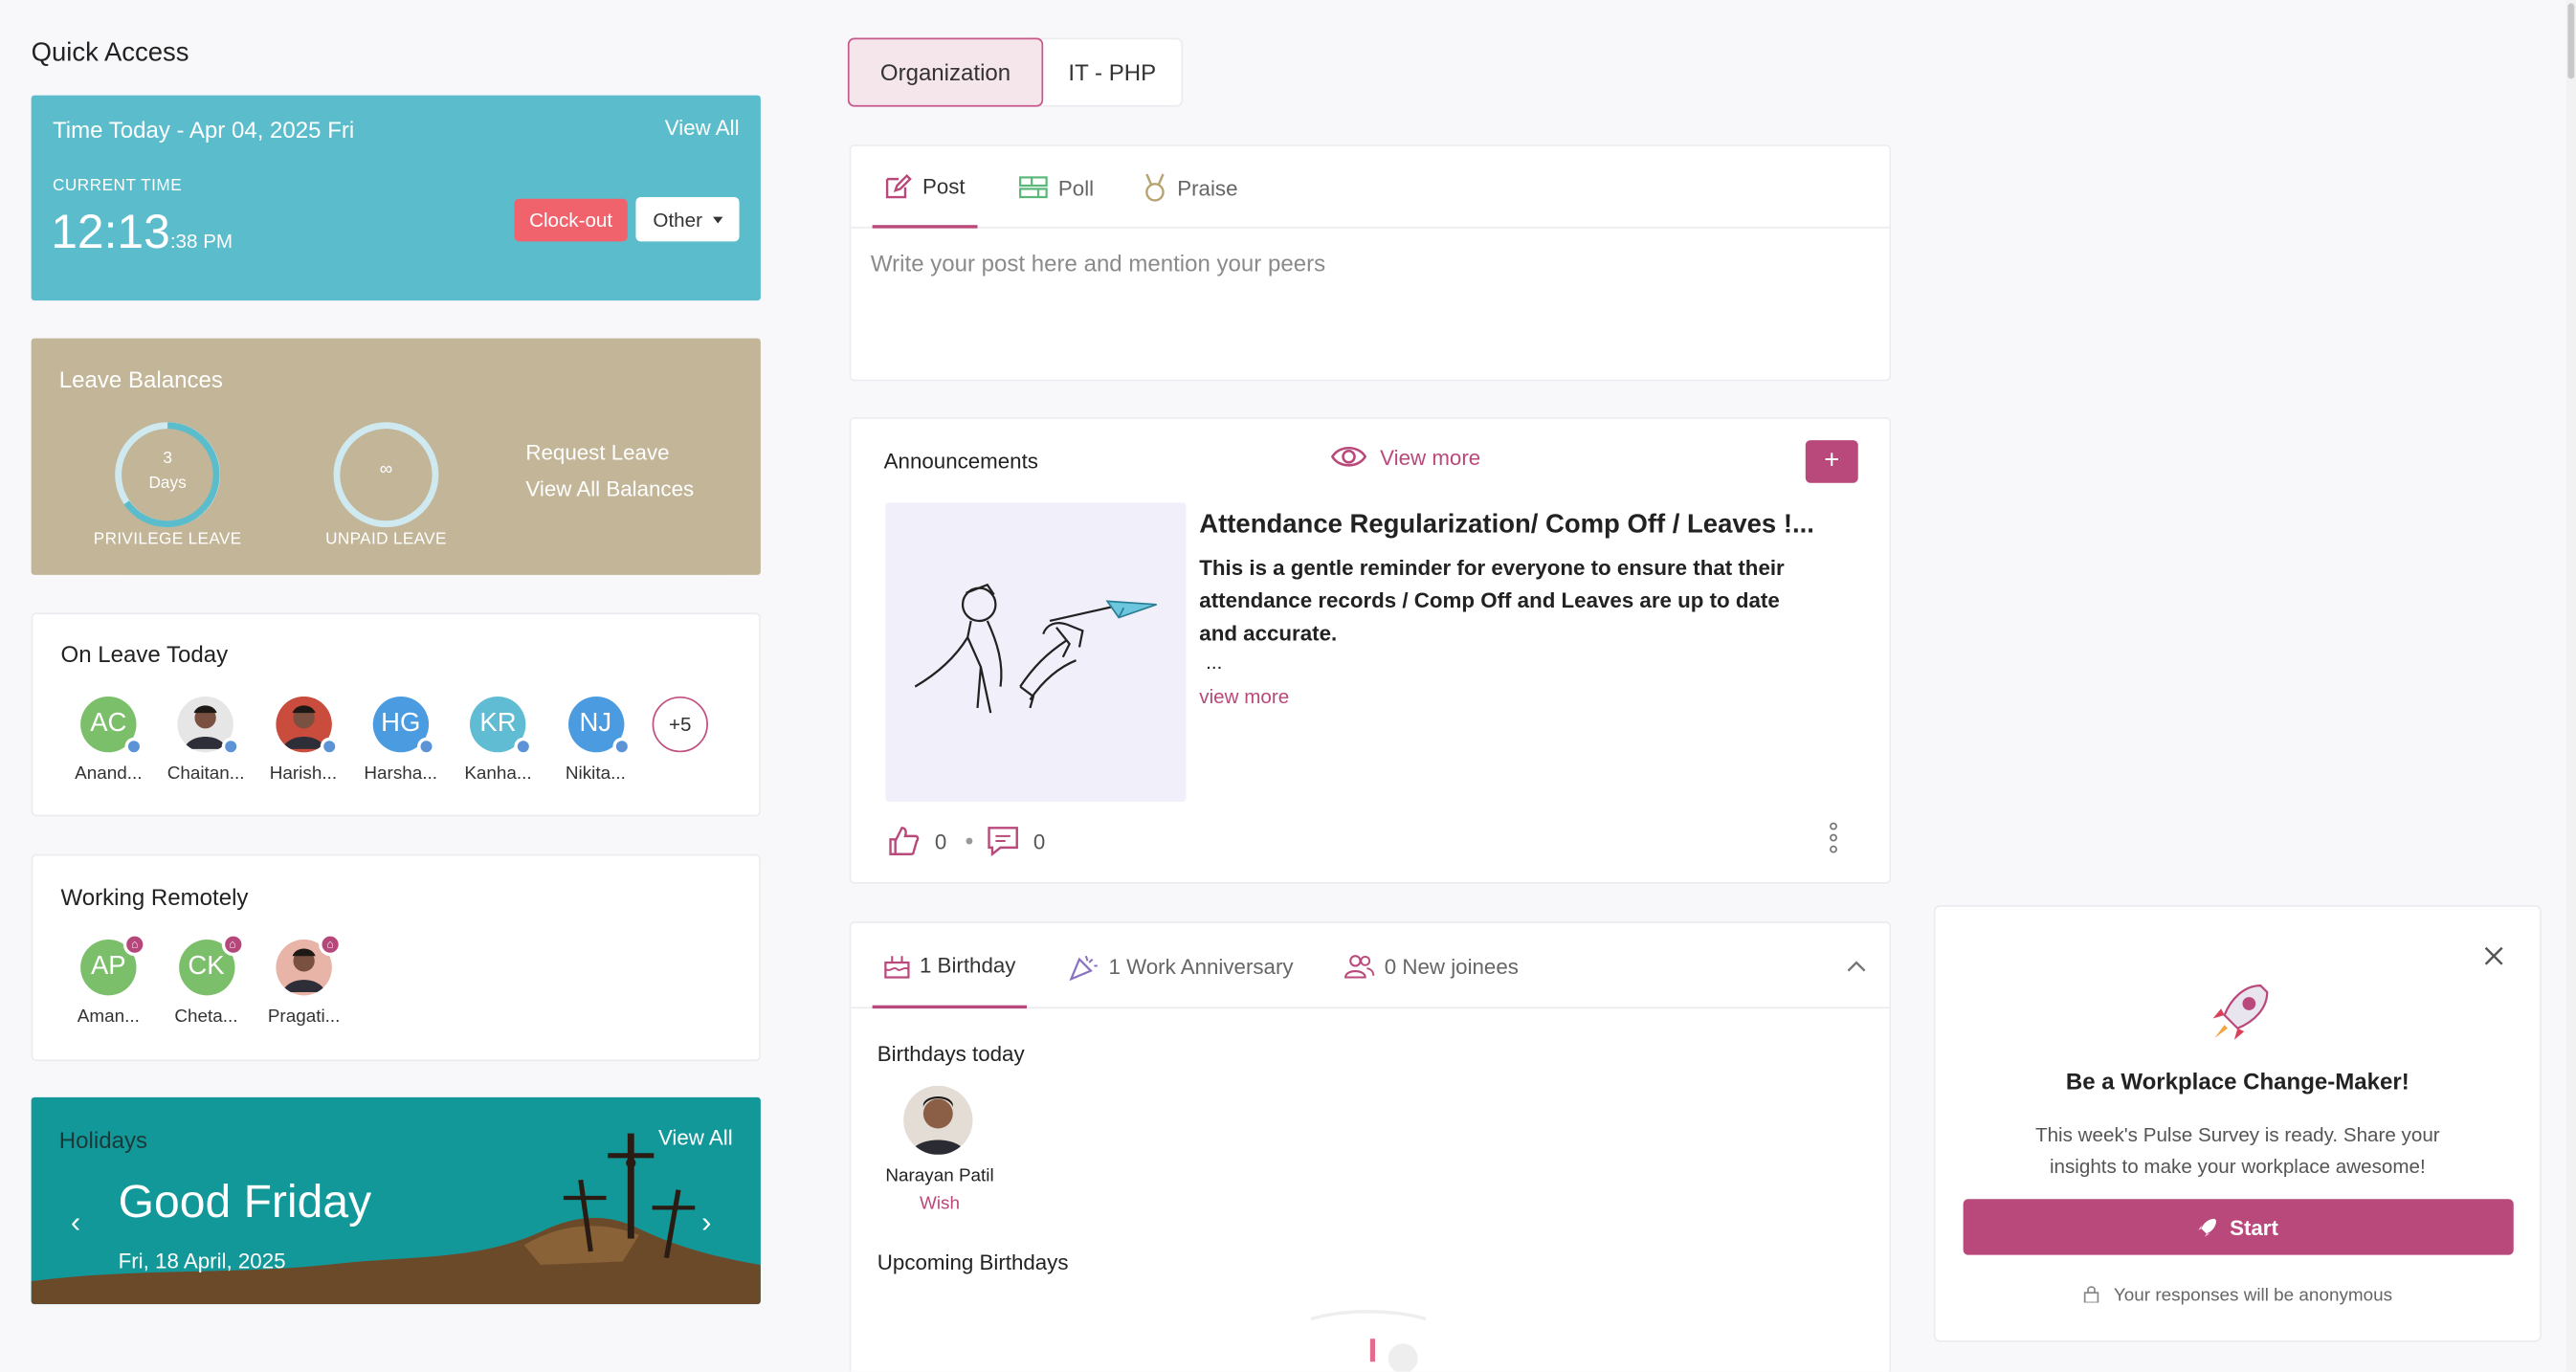 Image resolution: width=2576 pixels, height=1372 pixels. What do you see at coordinates (938, 1120) in the screenshot?
I see `birthday-person-avatar` at bounding box center [938, 1120].